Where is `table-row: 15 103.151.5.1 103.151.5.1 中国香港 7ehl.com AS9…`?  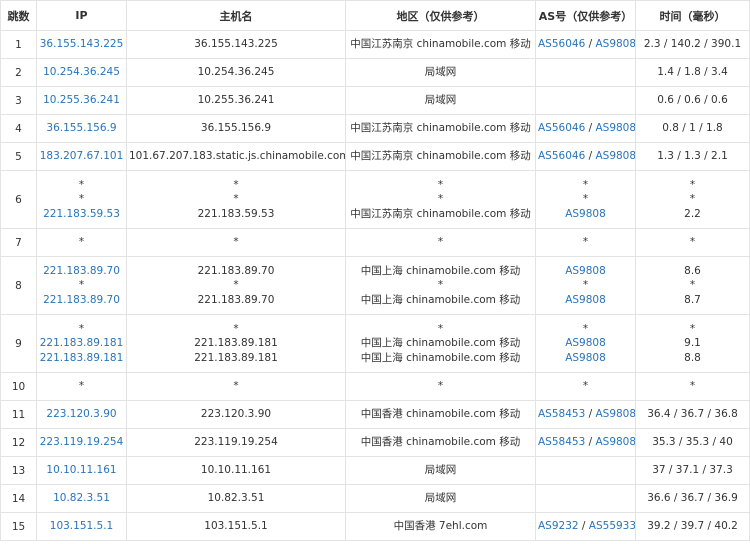
table-row: 15 103.151.5.1 103.151.5.1 中国香港 7ehl.com AS9… is located at coordinates (375, 526).